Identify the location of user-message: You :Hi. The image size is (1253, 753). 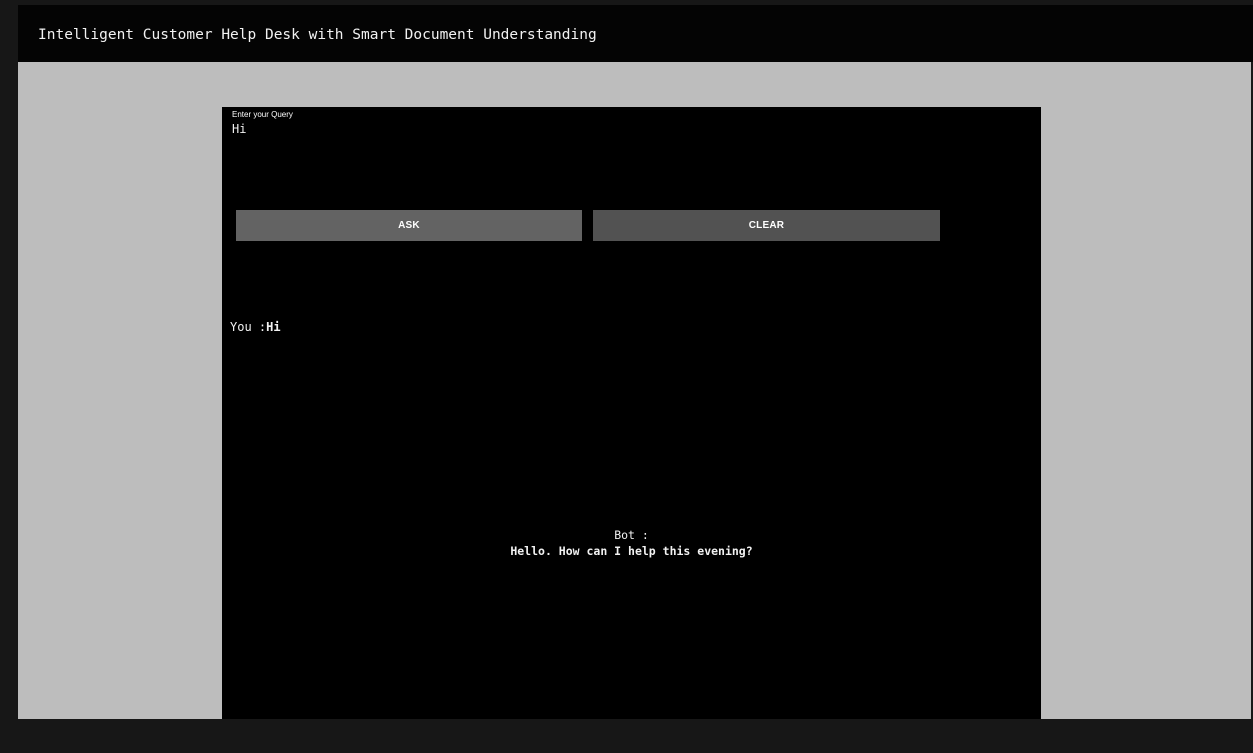
(255, 327).